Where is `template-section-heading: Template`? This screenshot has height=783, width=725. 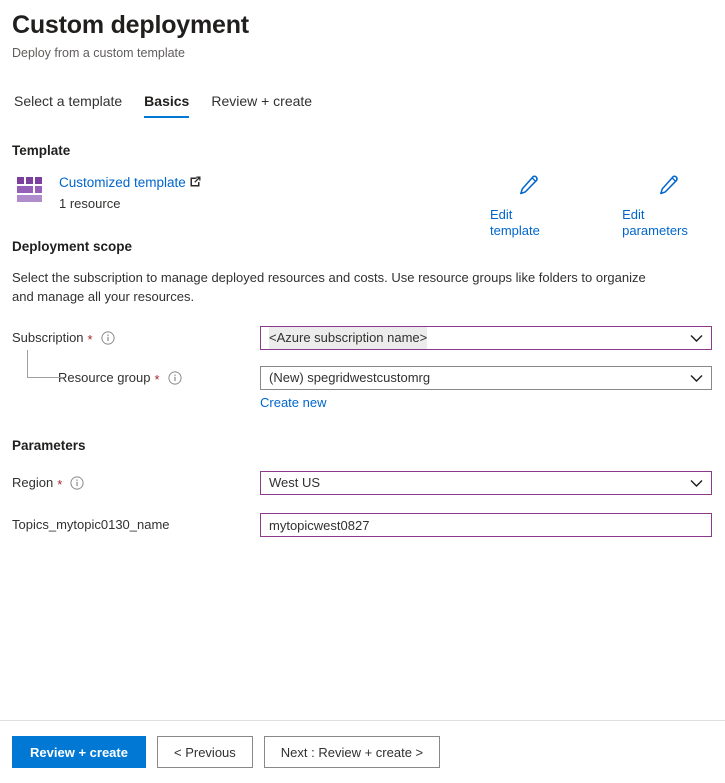 template-section-heading: Template is located at coordinates (41, 150).